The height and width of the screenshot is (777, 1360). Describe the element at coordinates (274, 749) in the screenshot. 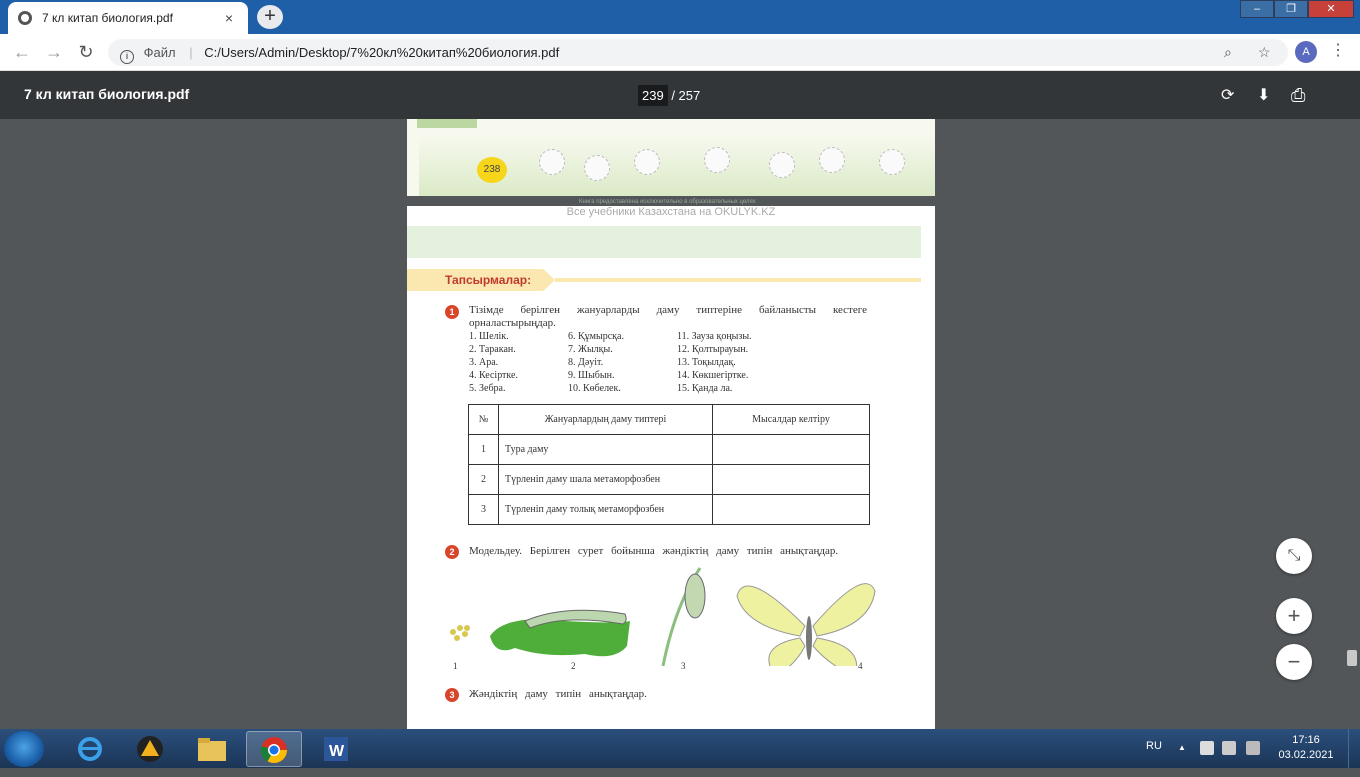

I see `chrome-icon` at that location.